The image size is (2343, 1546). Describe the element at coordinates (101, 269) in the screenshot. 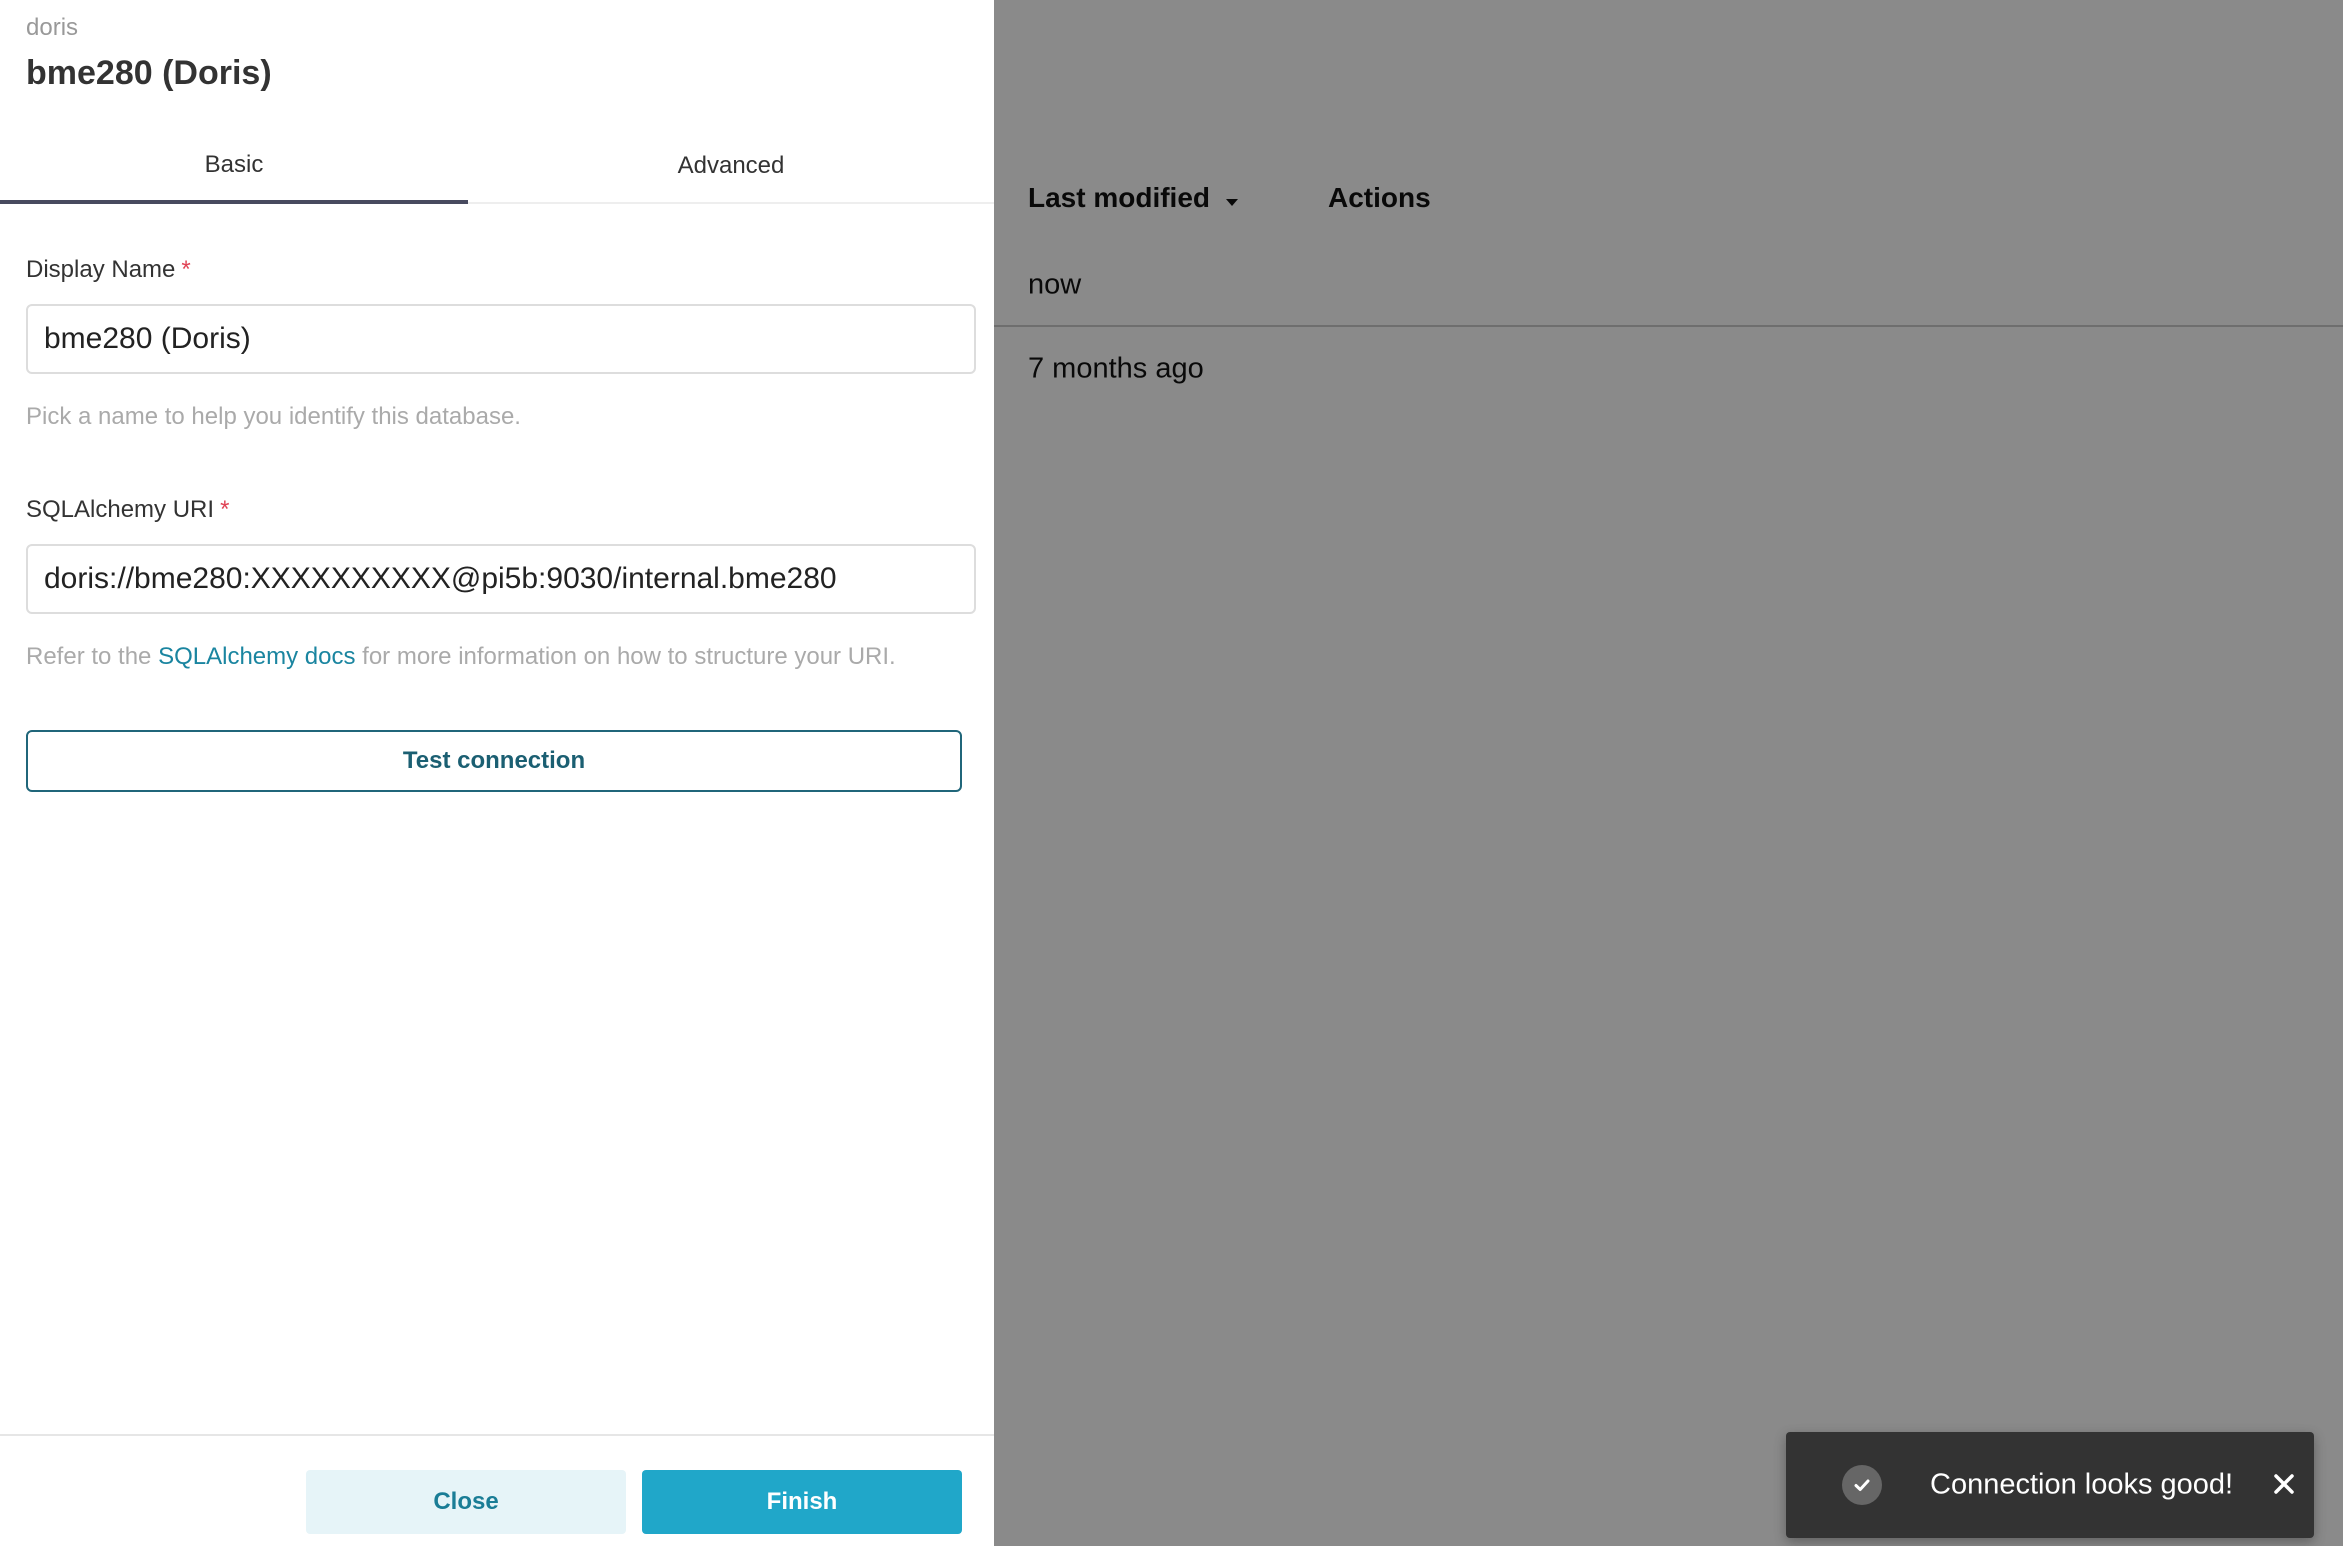

I see `display-name-label-text: Display Name` at that location.